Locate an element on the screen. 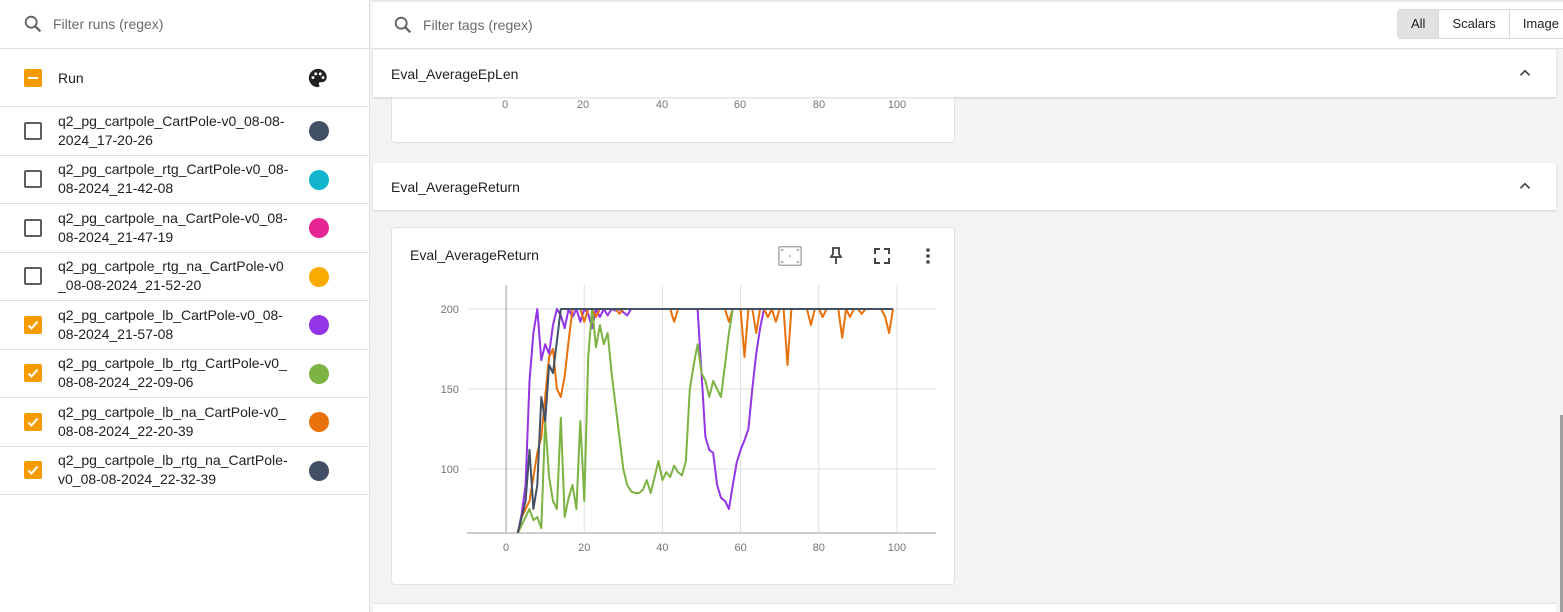 This screenshot has width=1563, height=612. runs-search-row is located at coordinates (184, 24).